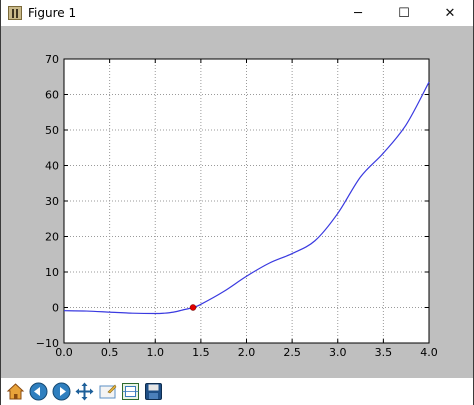 This screenshot has height=405, width=474. I want to click on y-tick-label: 40, so click(52, 166).